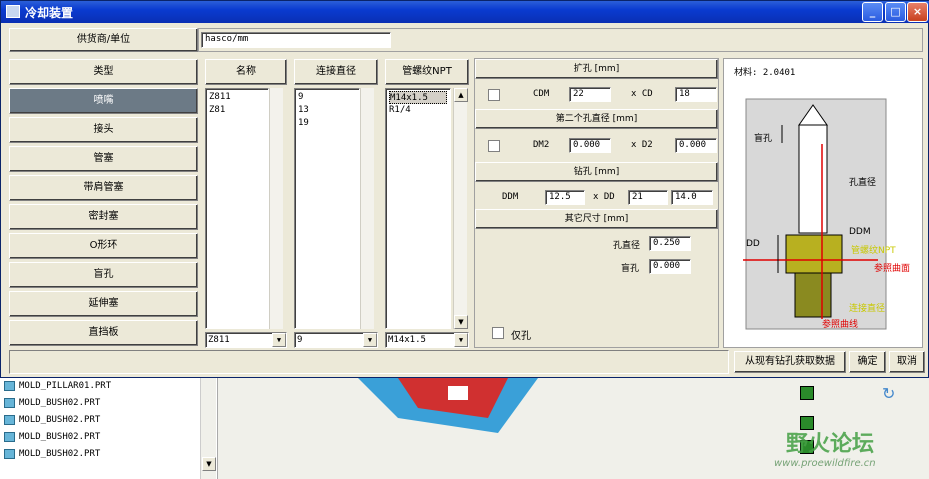 This screenshot has height=479, width=929. What do you see at coordinates (296, 40) in the screenshot?
I see `supplier-field: hasco/mm` at bounding box center [296, 40].